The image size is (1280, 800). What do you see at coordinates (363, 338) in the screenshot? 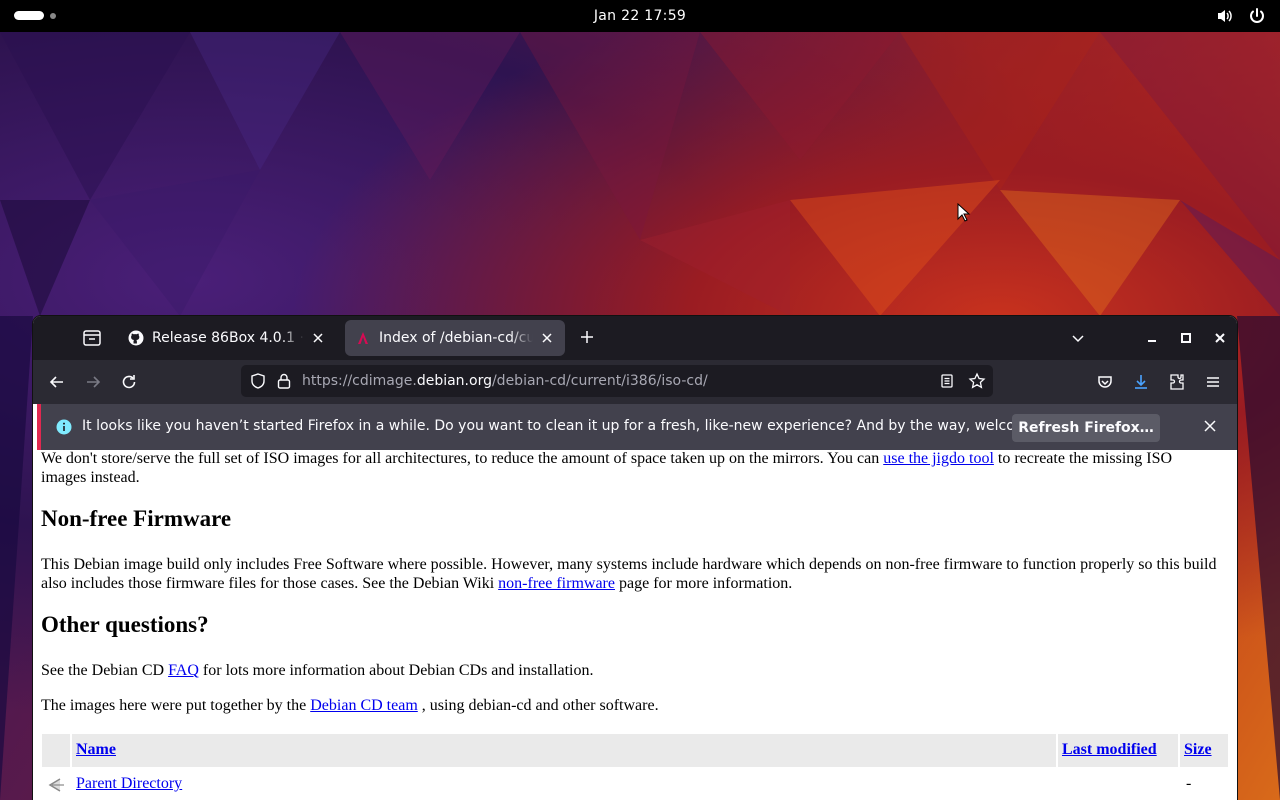
I see `debian-icon` at bounding box center [363, 338].